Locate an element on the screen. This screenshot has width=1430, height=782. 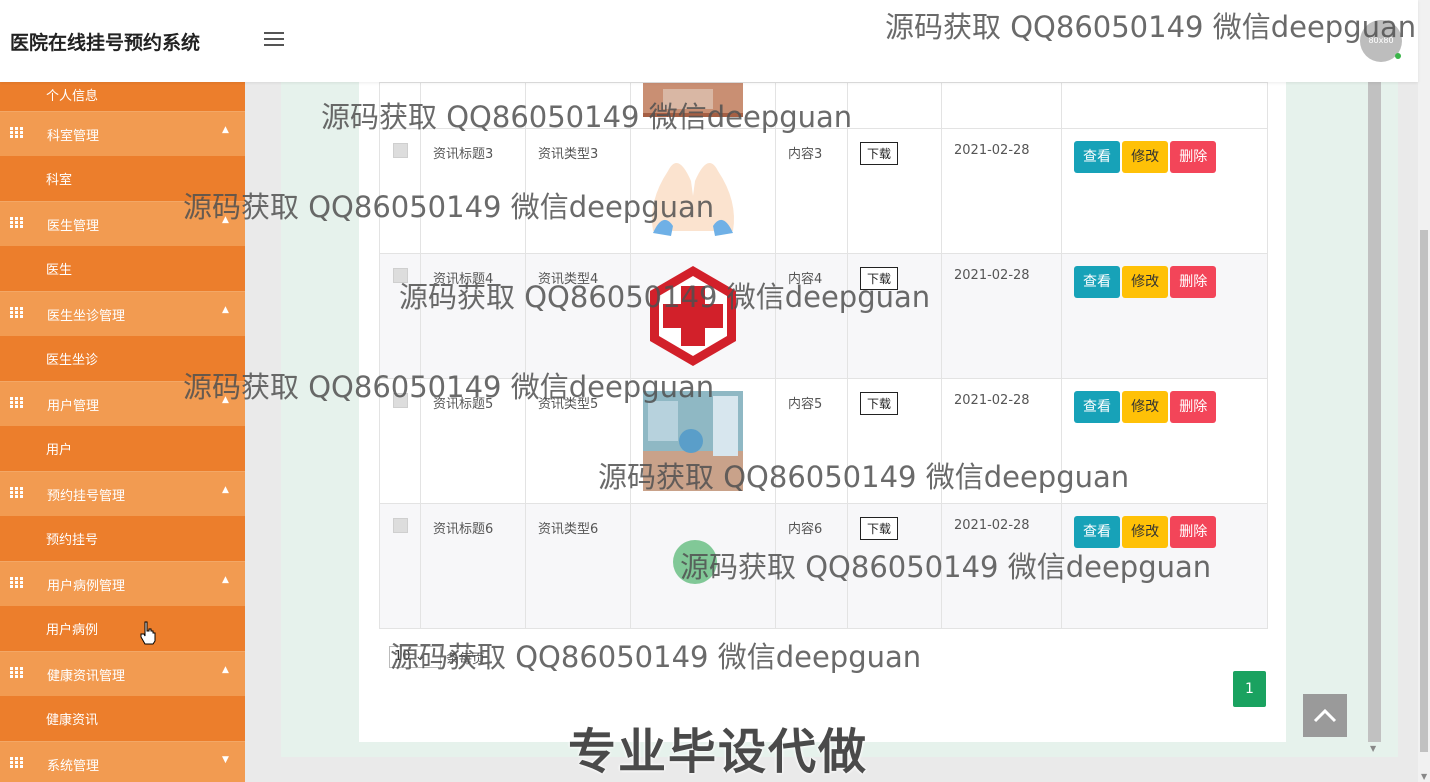
red-cross-image is located at coordinates (693, 316).